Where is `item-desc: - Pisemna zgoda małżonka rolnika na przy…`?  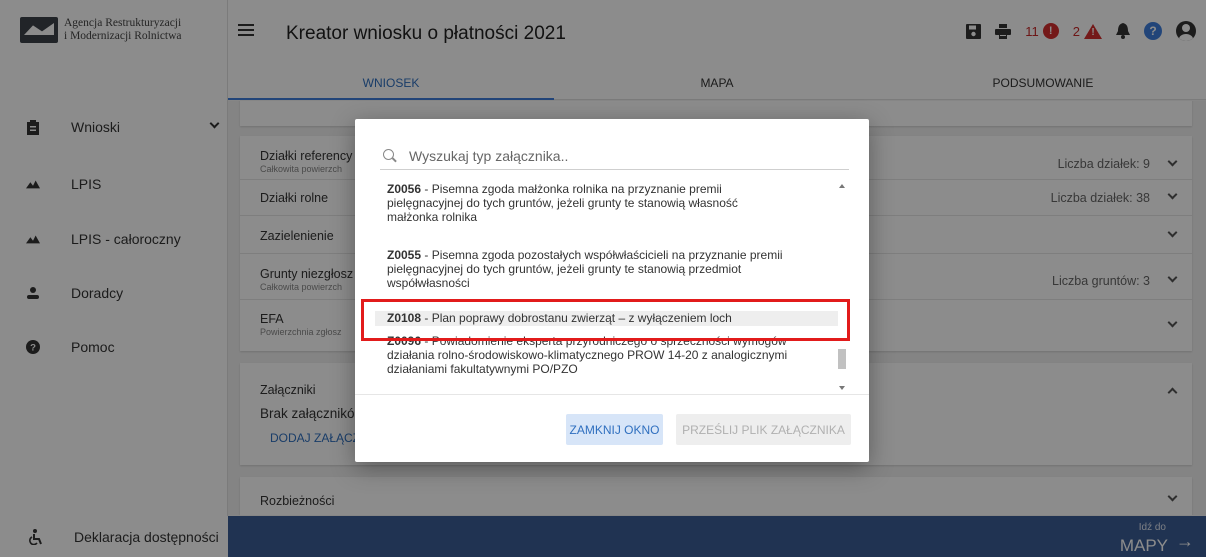
item-desc: - Pisemna zgoda małżonka rolnika na przy… is located at coordinates (571, 189).